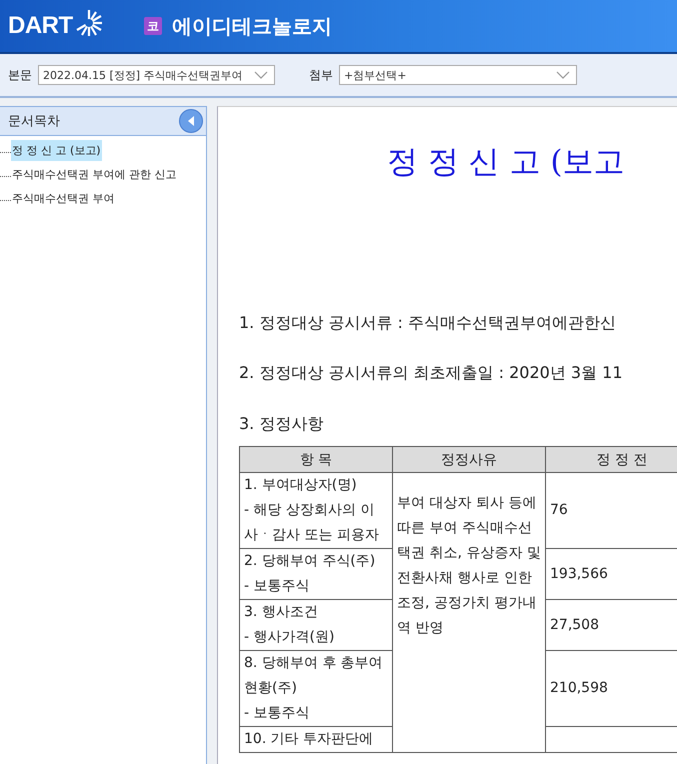 The image size is (677, 764). Describe the element at coordinates (428, 323) in the screenshot. I see `paragraph-text: 1. 정정대상 공시서류 : 주식매수선택권부여에관한신` at that location.